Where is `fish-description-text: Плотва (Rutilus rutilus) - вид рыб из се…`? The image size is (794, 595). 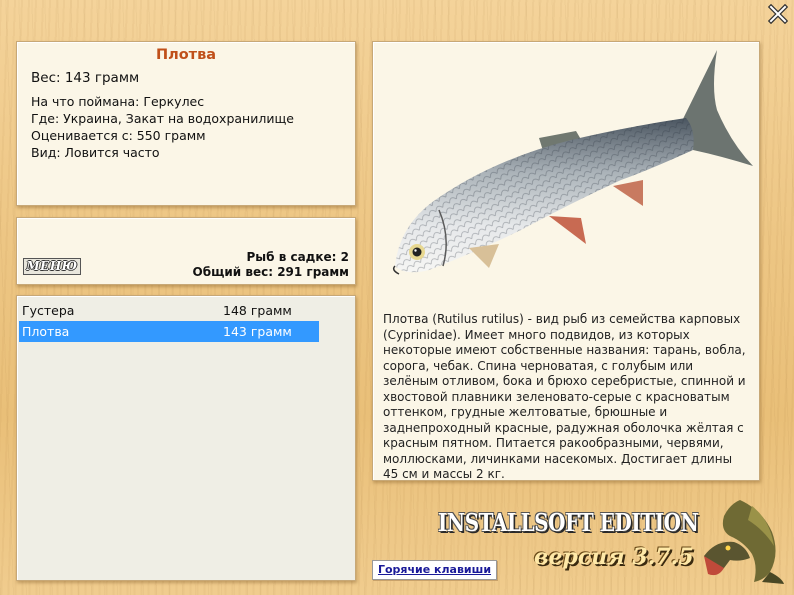
fish-description-text: Плотва (Rutilus rutilus) - вид рыб из се… is located at coordinates (564, 396).